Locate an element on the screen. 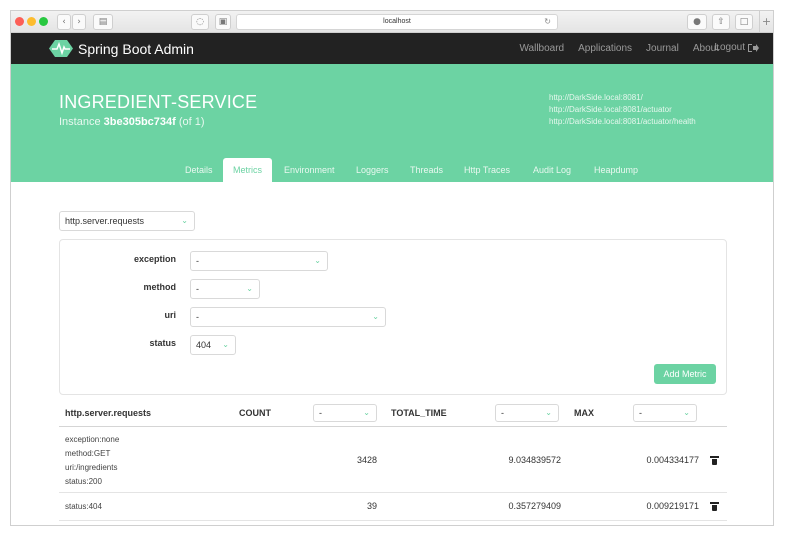 The image size is (791, 537). max-header: MAX is located at coordinates (584, 413).